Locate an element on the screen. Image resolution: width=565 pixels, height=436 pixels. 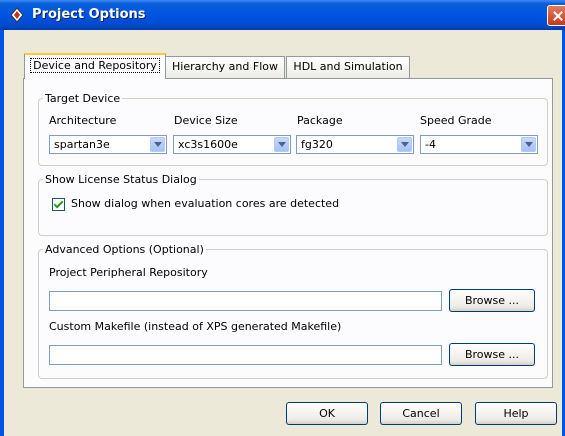
architecture-label: Architecture is located at coordinates (83, 120).